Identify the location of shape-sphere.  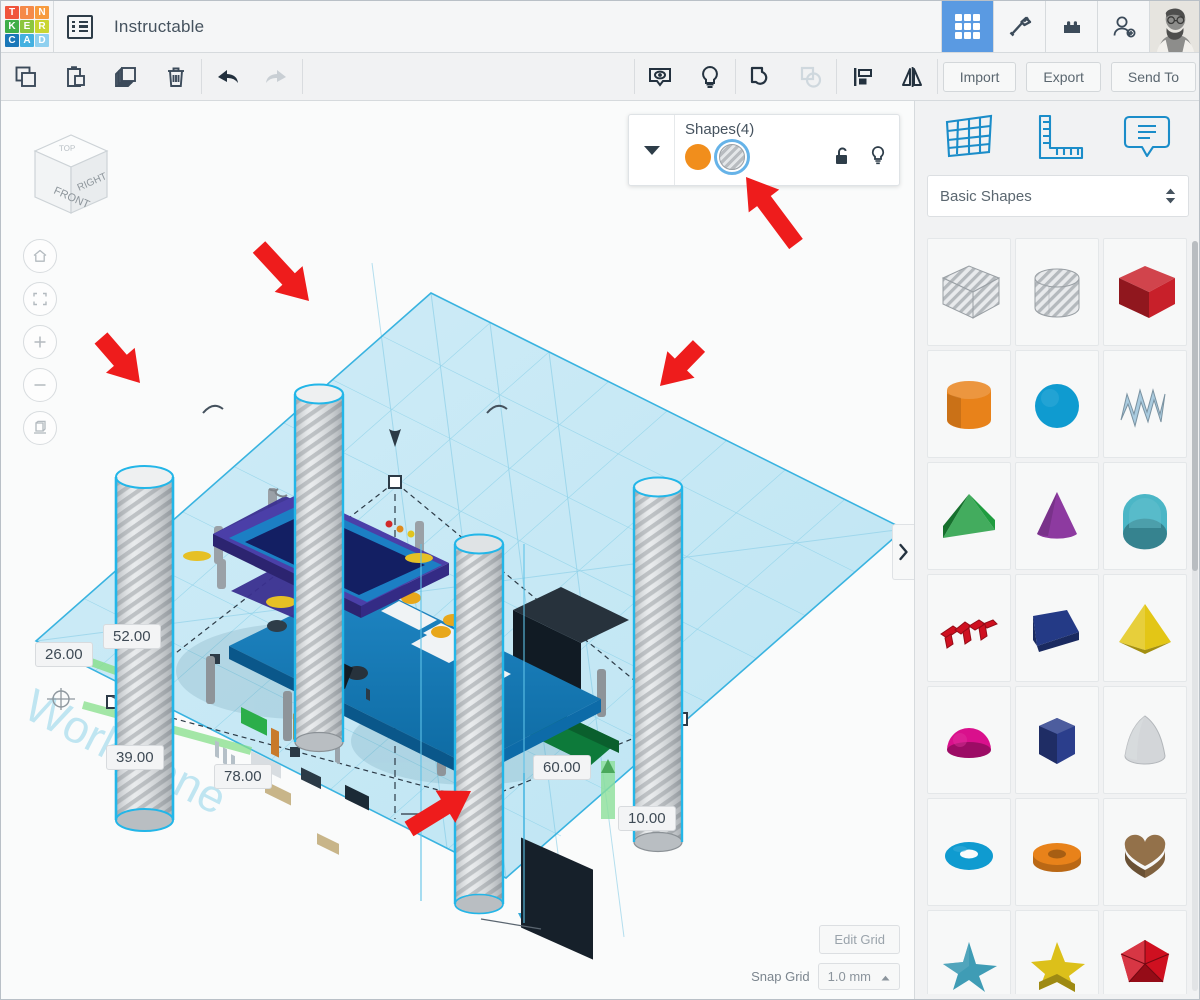
(1057, 404).